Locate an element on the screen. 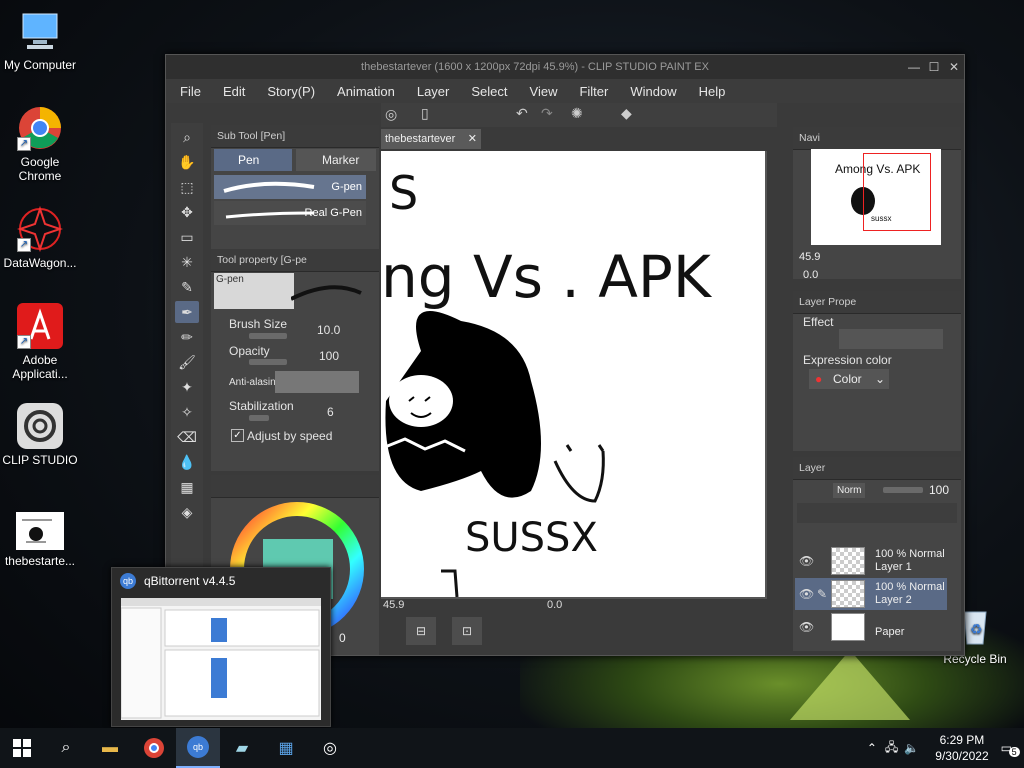  taskbar-preview-popup: qb qBittorrent v4.4.5 is located at coordinates (221, 647).